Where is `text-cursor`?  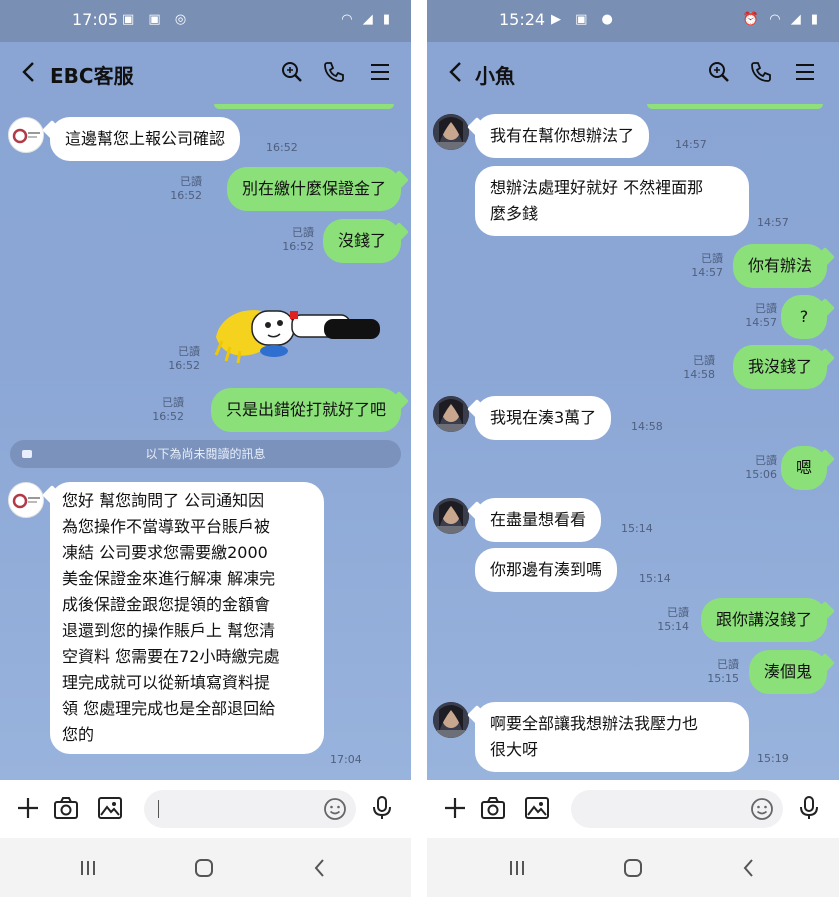 text-cursor is located at coordinates (158, 809).